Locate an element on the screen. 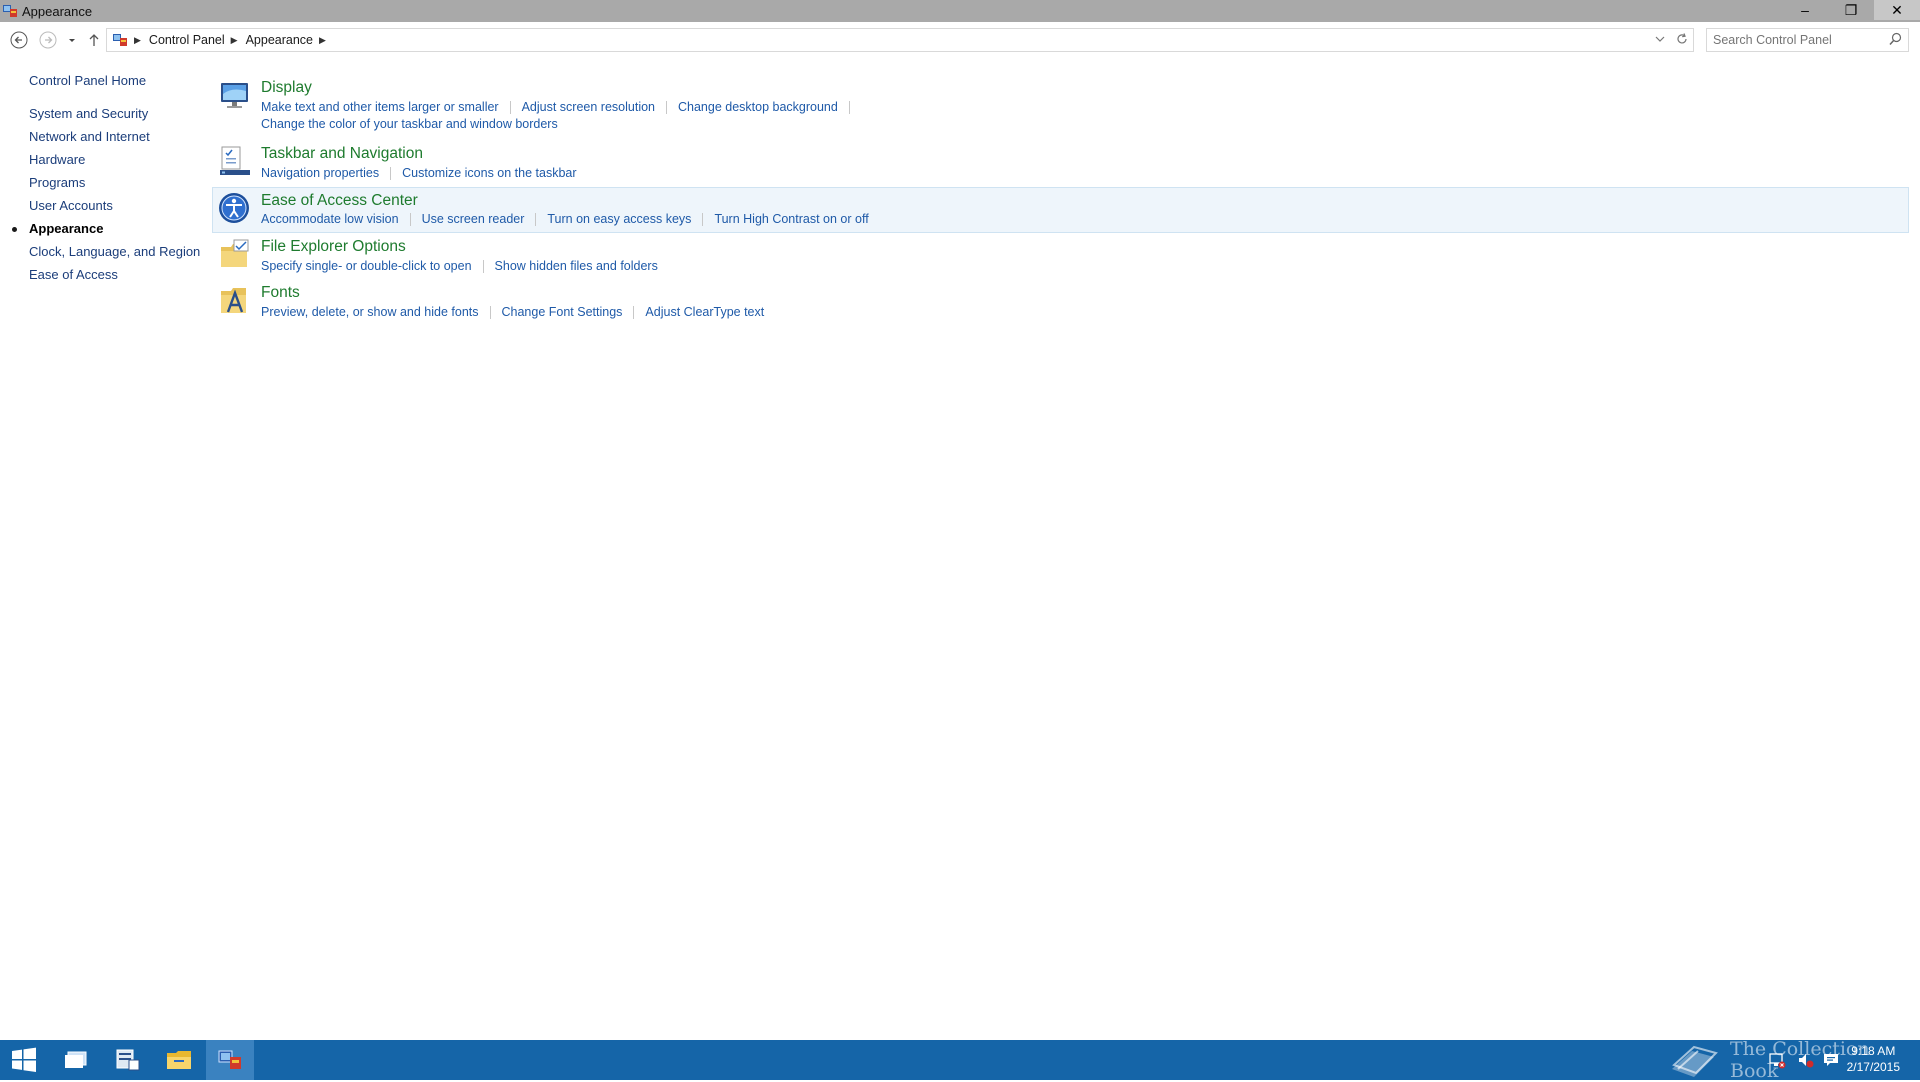 This screenshot has height=1082, width=1920. server-manager-icon is located at coordinates (128, 1060).